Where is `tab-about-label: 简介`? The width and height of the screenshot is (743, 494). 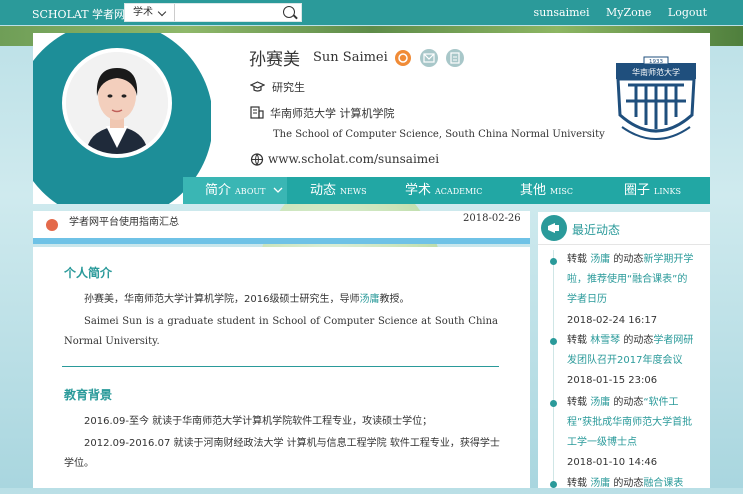
tab-about-label: 简介 is located at coordinates (218, 190).